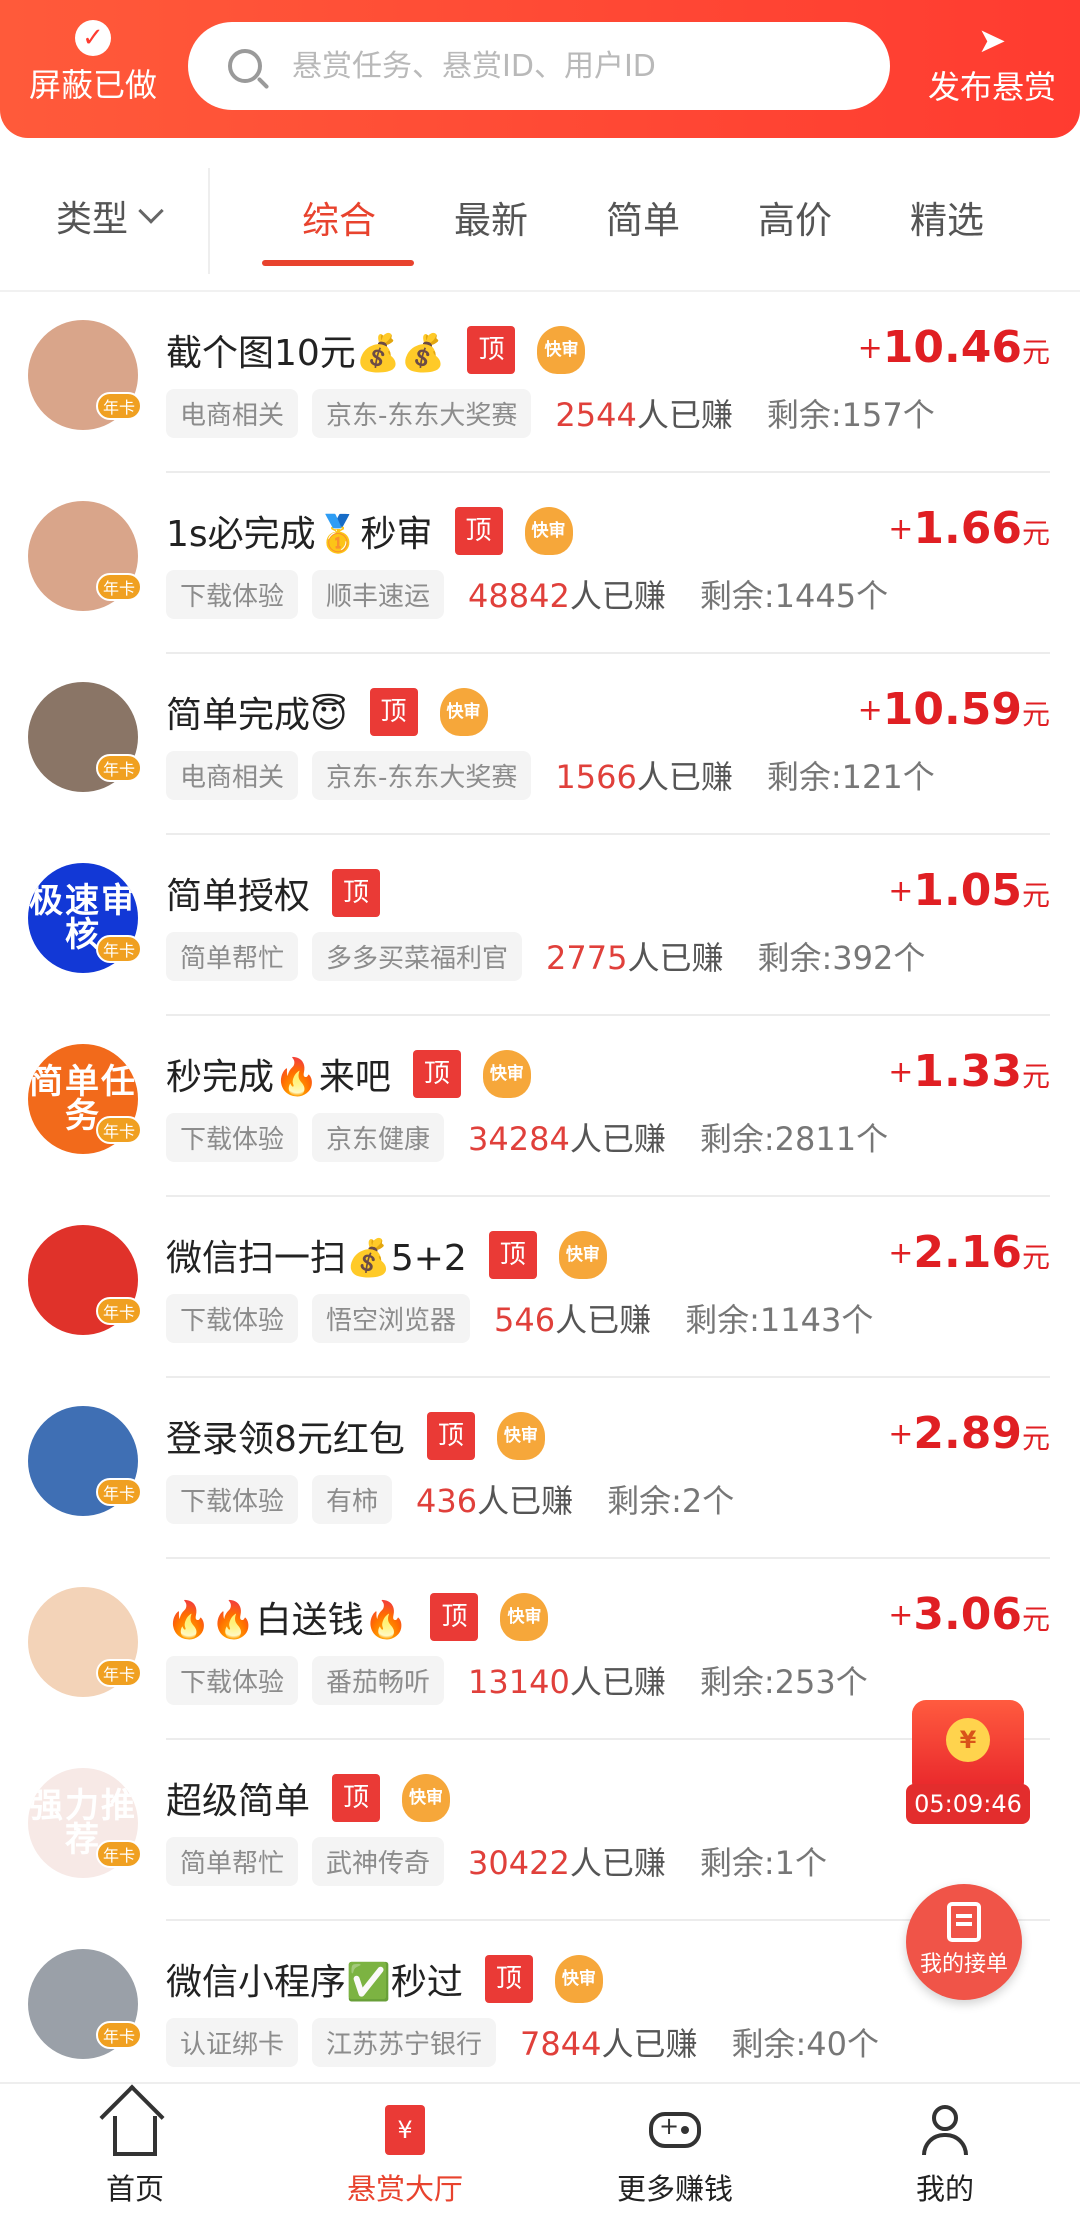 Image resolution: width=1080 pixels, height=2222 pixels. I want to click on remaining-count: 剩余:40个, so click(805, 2044).